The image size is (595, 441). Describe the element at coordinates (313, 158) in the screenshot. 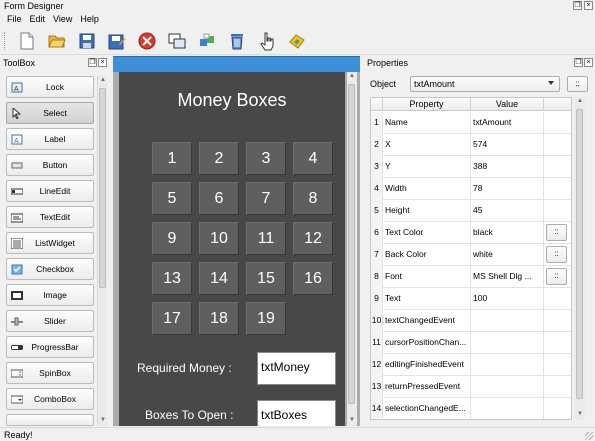

I see `money-box-button: 4` at that location.